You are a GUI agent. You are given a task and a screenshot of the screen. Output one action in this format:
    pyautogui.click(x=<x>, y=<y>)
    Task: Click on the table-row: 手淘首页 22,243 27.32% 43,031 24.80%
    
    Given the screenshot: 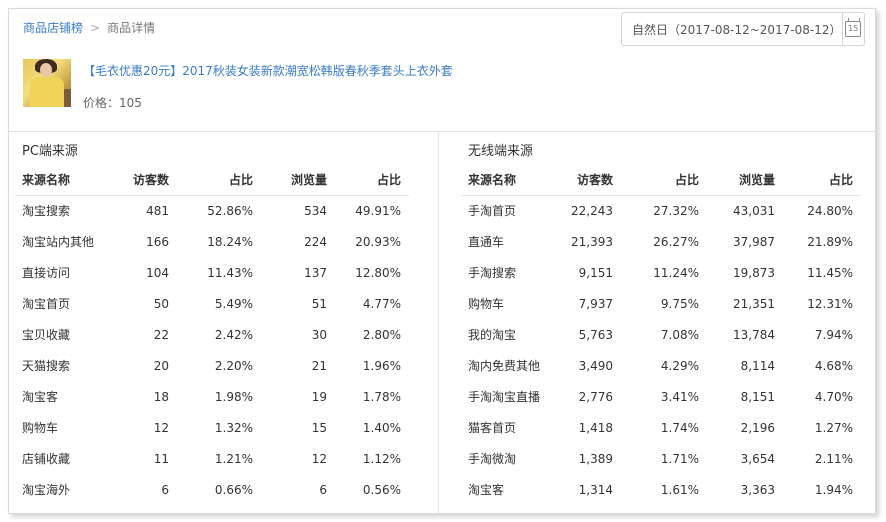 What is the action you would take?
    pyautogui.click(x=661, y=210)
    